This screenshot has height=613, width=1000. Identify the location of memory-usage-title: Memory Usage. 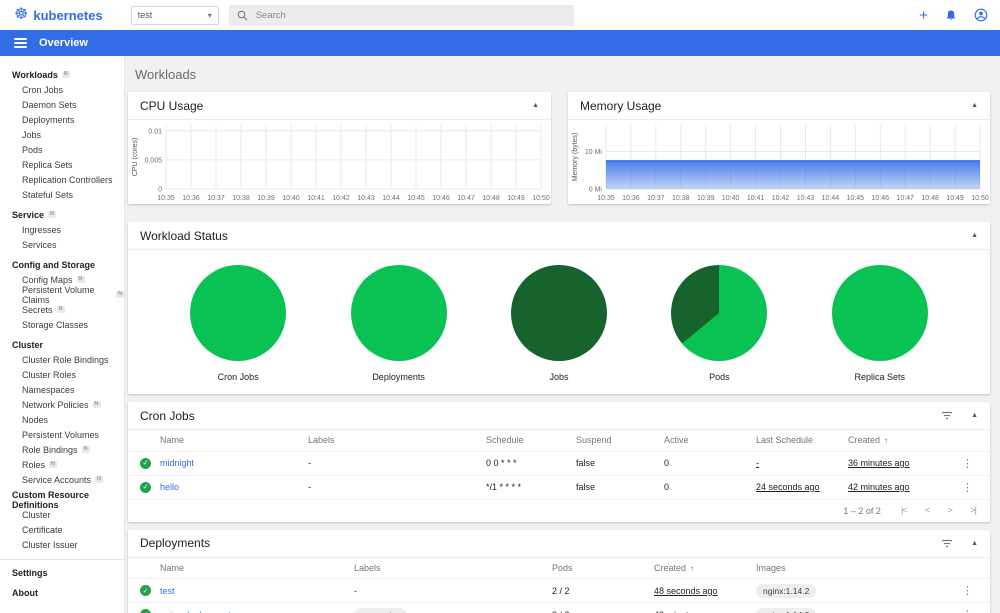
(621, 105).